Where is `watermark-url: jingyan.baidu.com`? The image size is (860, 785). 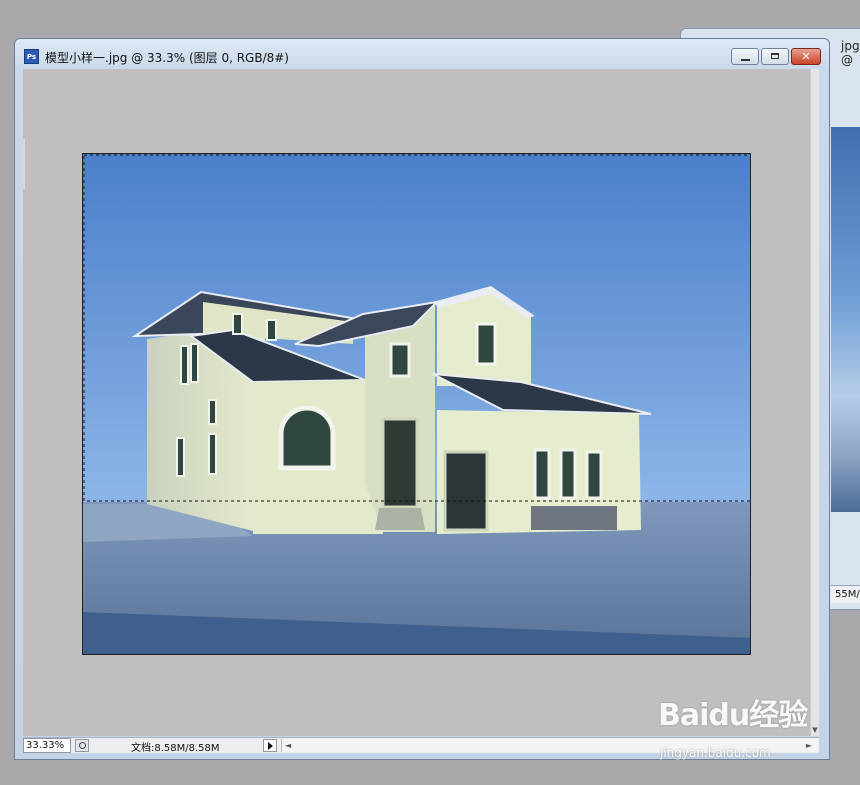 watermark-url: jingyan.baidu.com is located at coordinates (715, 753).